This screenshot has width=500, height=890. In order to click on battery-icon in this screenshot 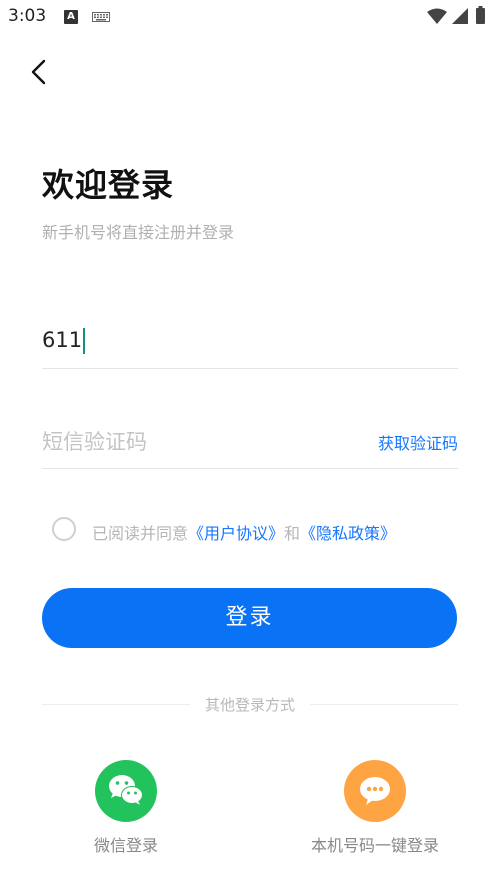, I will do `click(480, 15)`.